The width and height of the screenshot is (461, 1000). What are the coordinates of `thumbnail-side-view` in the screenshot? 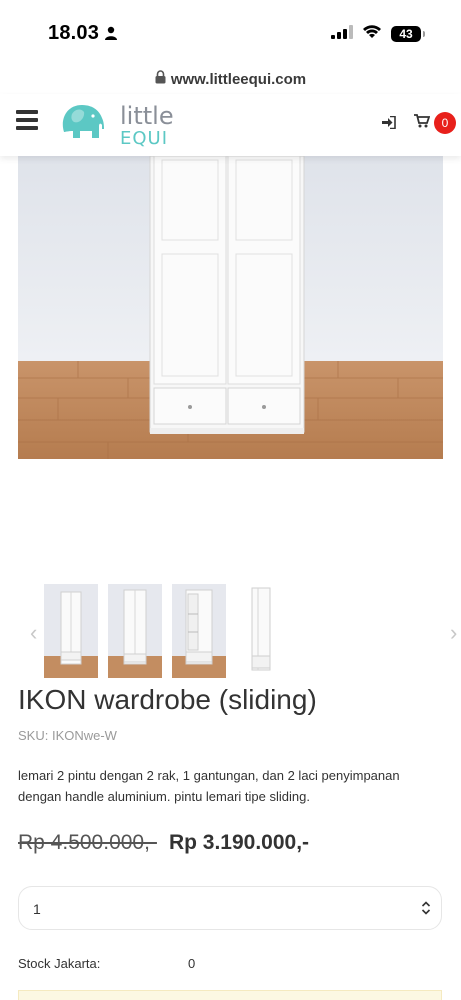 It's located at (263, 631).